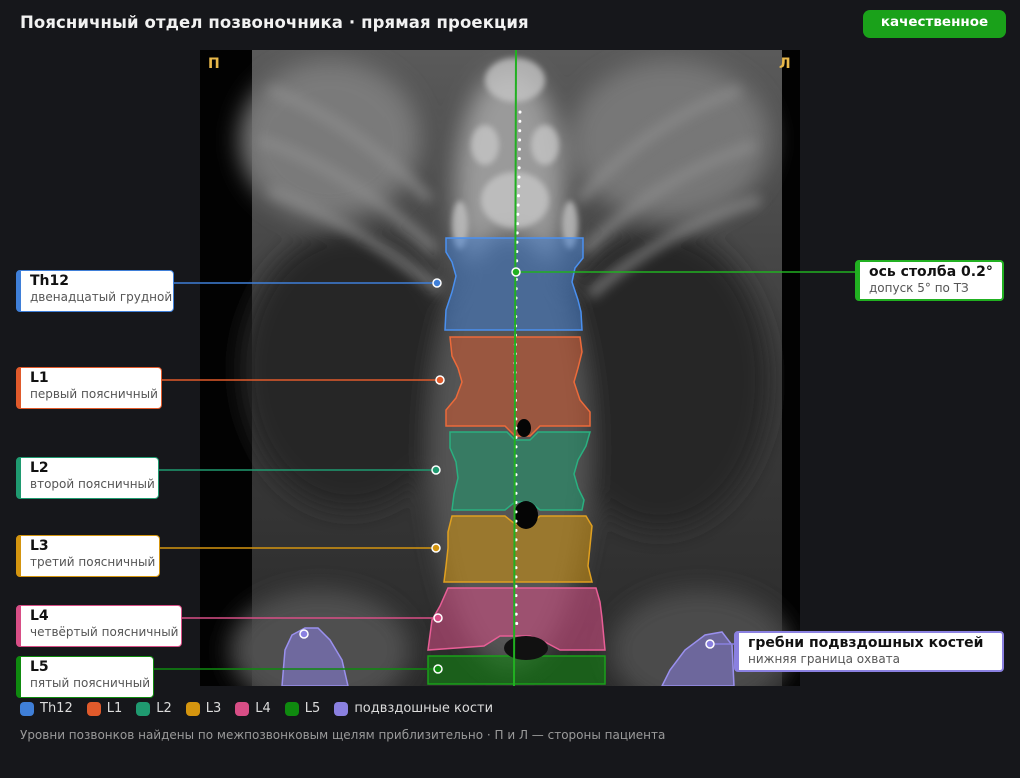 This screenshot has width=1020, height=778. Describe the element at coordinates (440, 380) in the screenshot. I see `anchor-dot-l1` at that location.